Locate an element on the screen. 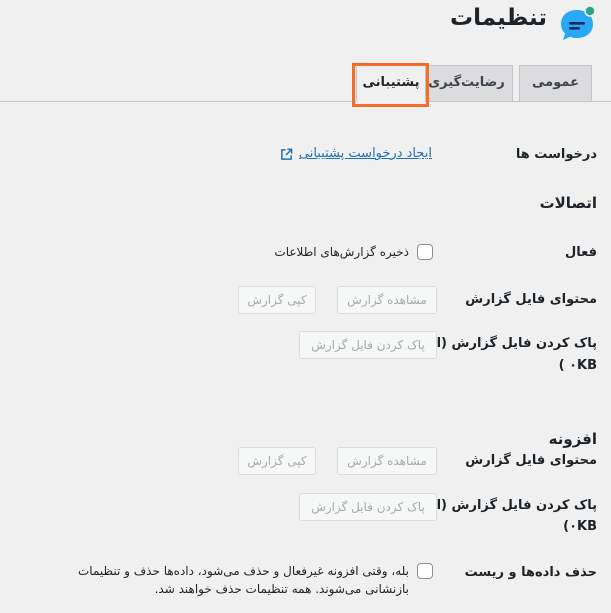 The image size is (611, 613). addon-clear-log-button: پاک کردن فایل گزارش is located at coordinates (368, 507).